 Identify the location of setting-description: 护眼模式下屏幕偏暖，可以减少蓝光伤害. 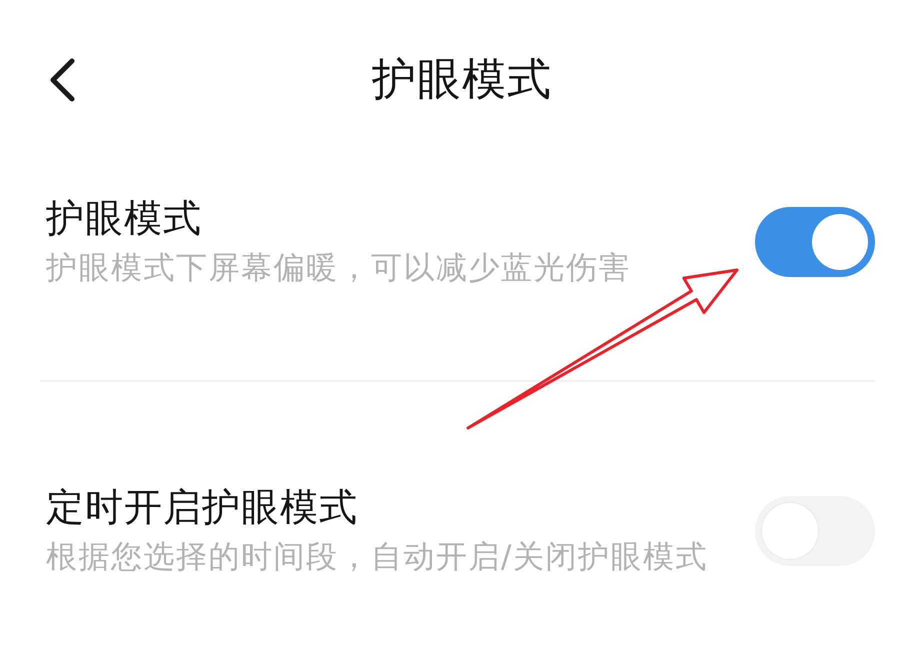
(338, 268).